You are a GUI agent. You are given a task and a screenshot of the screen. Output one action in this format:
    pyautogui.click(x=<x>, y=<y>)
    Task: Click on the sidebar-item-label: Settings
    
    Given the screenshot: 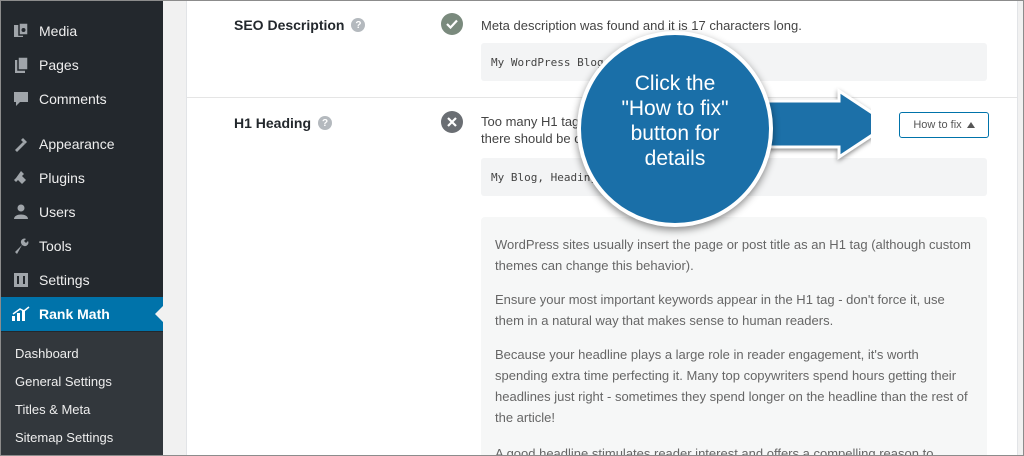 What is the action you would take?
    pyautogui.click(x=64, y=280)
    